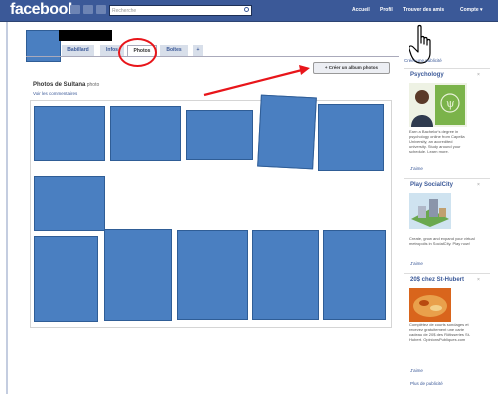  What do you see at coordinates (246, 9) in the screenshot?
I see `search-icon` at bounding box center [246, 9].